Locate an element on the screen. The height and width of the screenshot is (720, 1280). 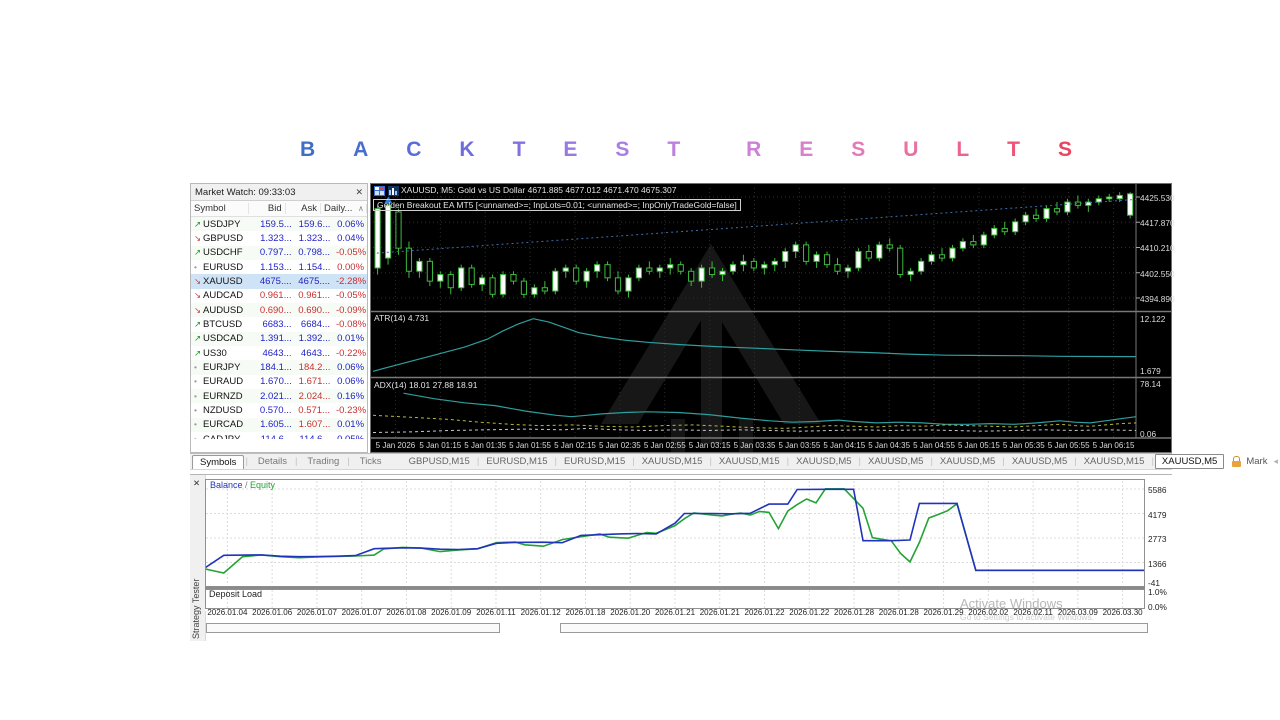
daily-change-value: -0.23% is located at coordinates (351, 411).